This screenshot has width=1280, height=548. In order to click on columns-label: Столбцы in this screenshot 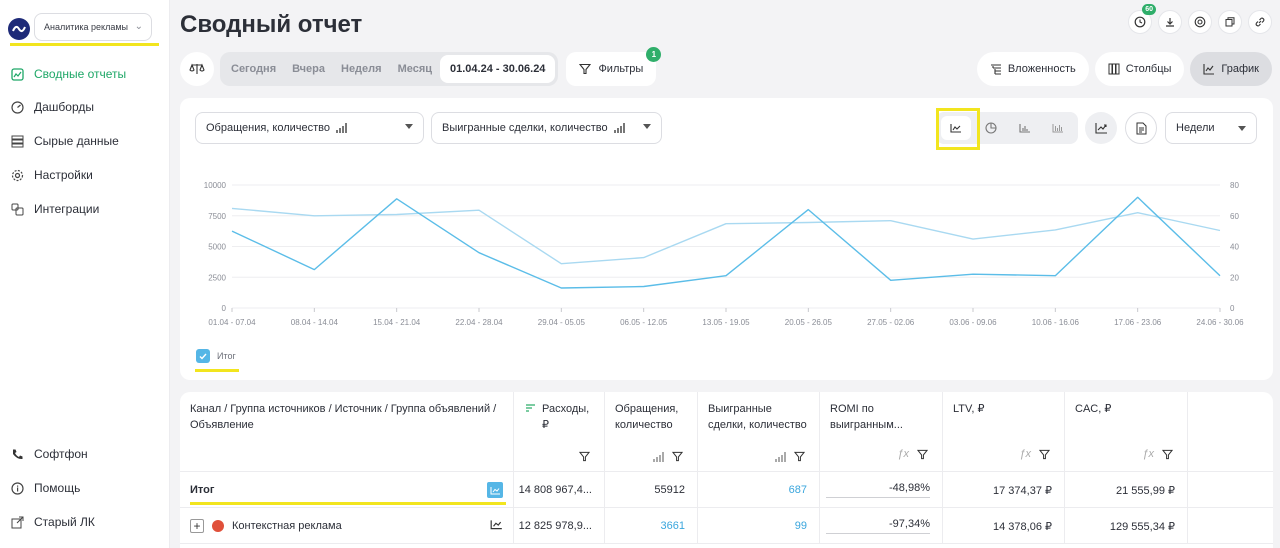, I will do `click(1148, 69)`.